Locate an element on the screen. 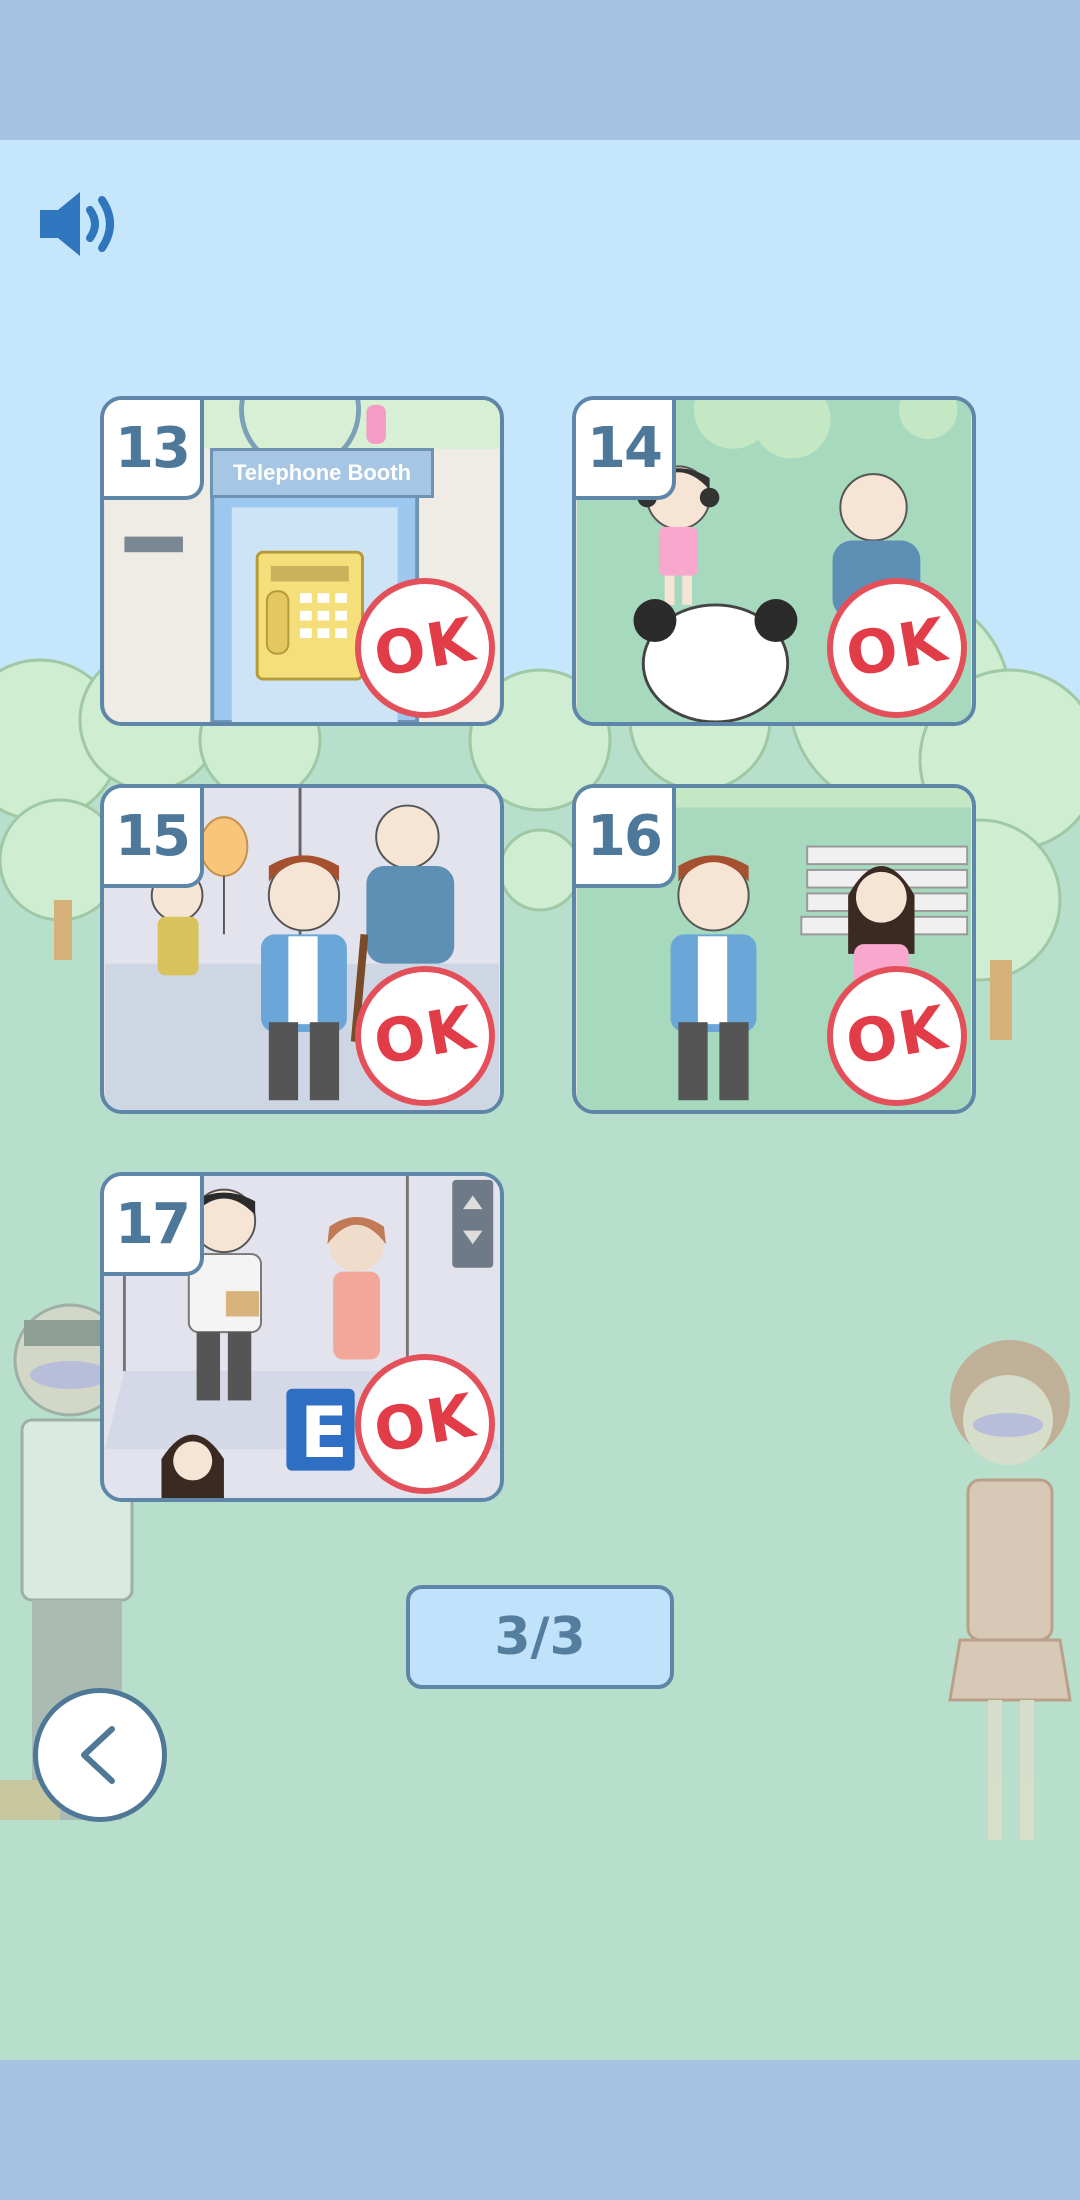  level-card-16: 16 OK is located at coordinates (774, 949).